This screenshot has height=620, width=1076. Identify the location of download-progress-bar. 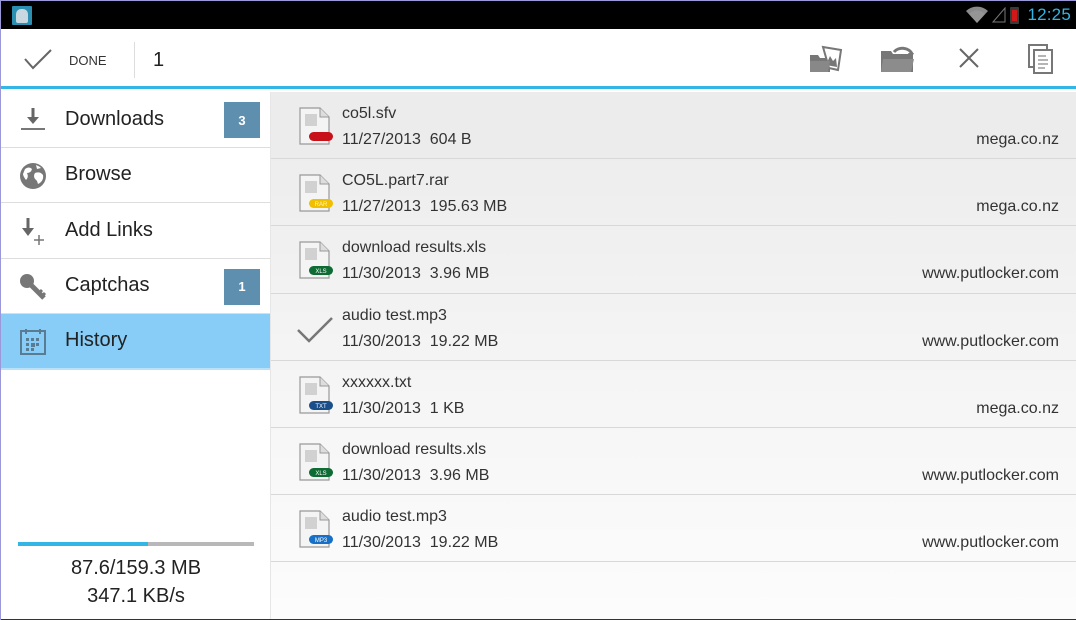
(136, 544).